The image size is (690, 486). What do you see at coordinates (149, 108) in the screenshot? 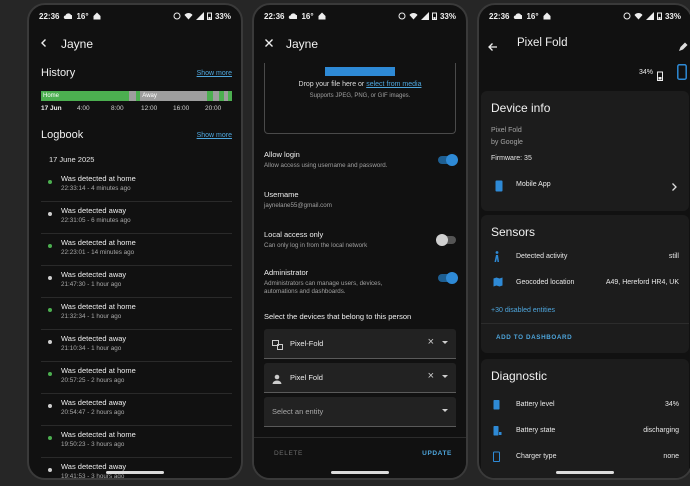
I see `timeline-tick: 12:00` at bounding box center [149, 108].